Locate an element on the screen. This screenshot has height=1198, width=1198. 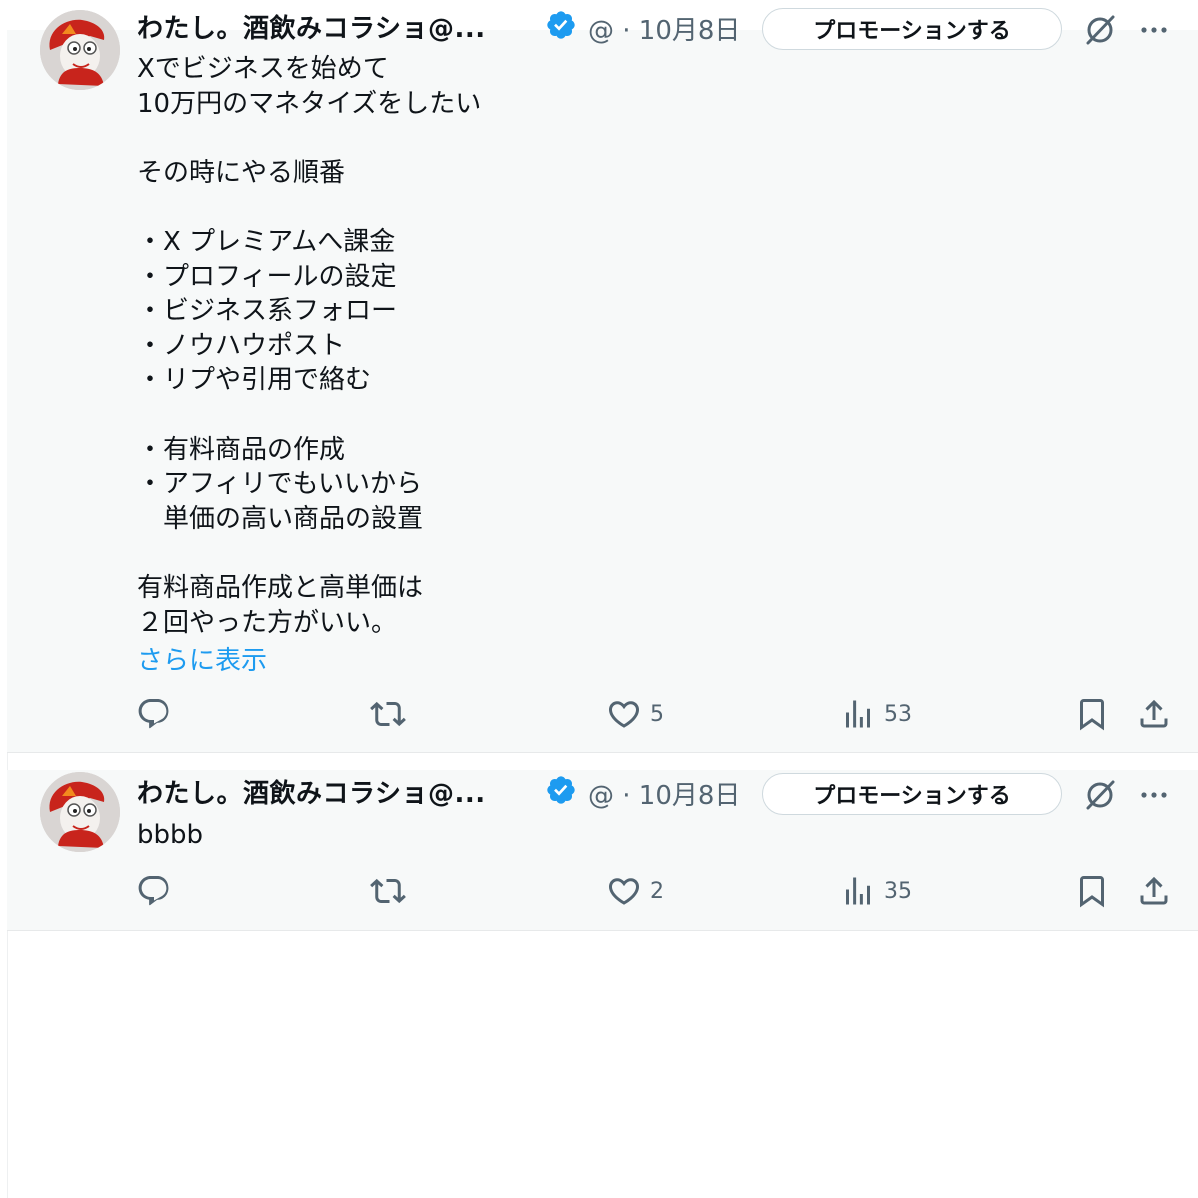
views-count: 53 is located at coordinates (898, 714).